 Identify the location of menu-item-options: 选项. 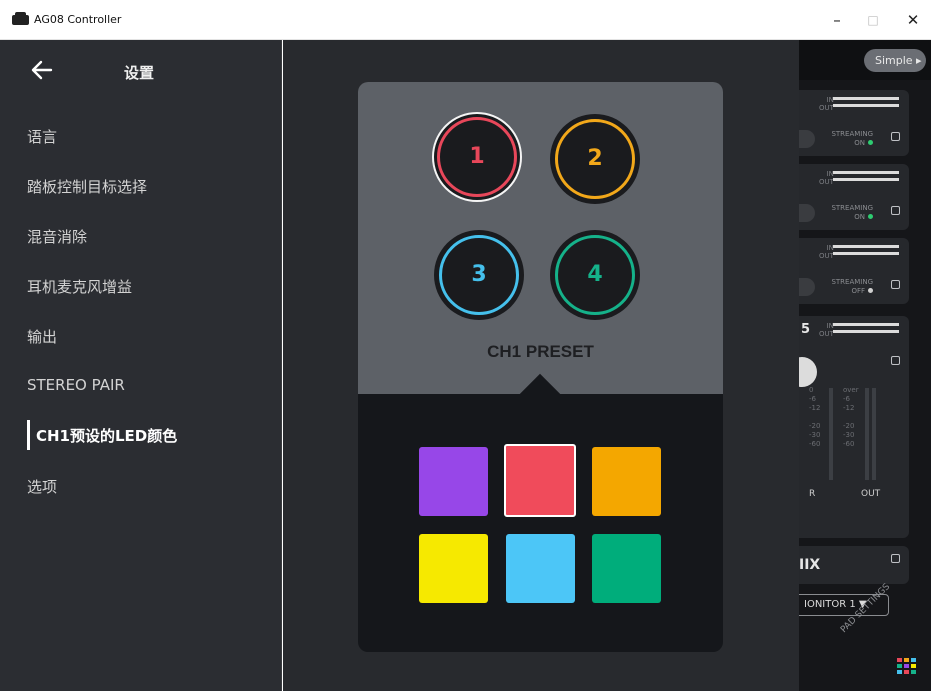
(42, 486).